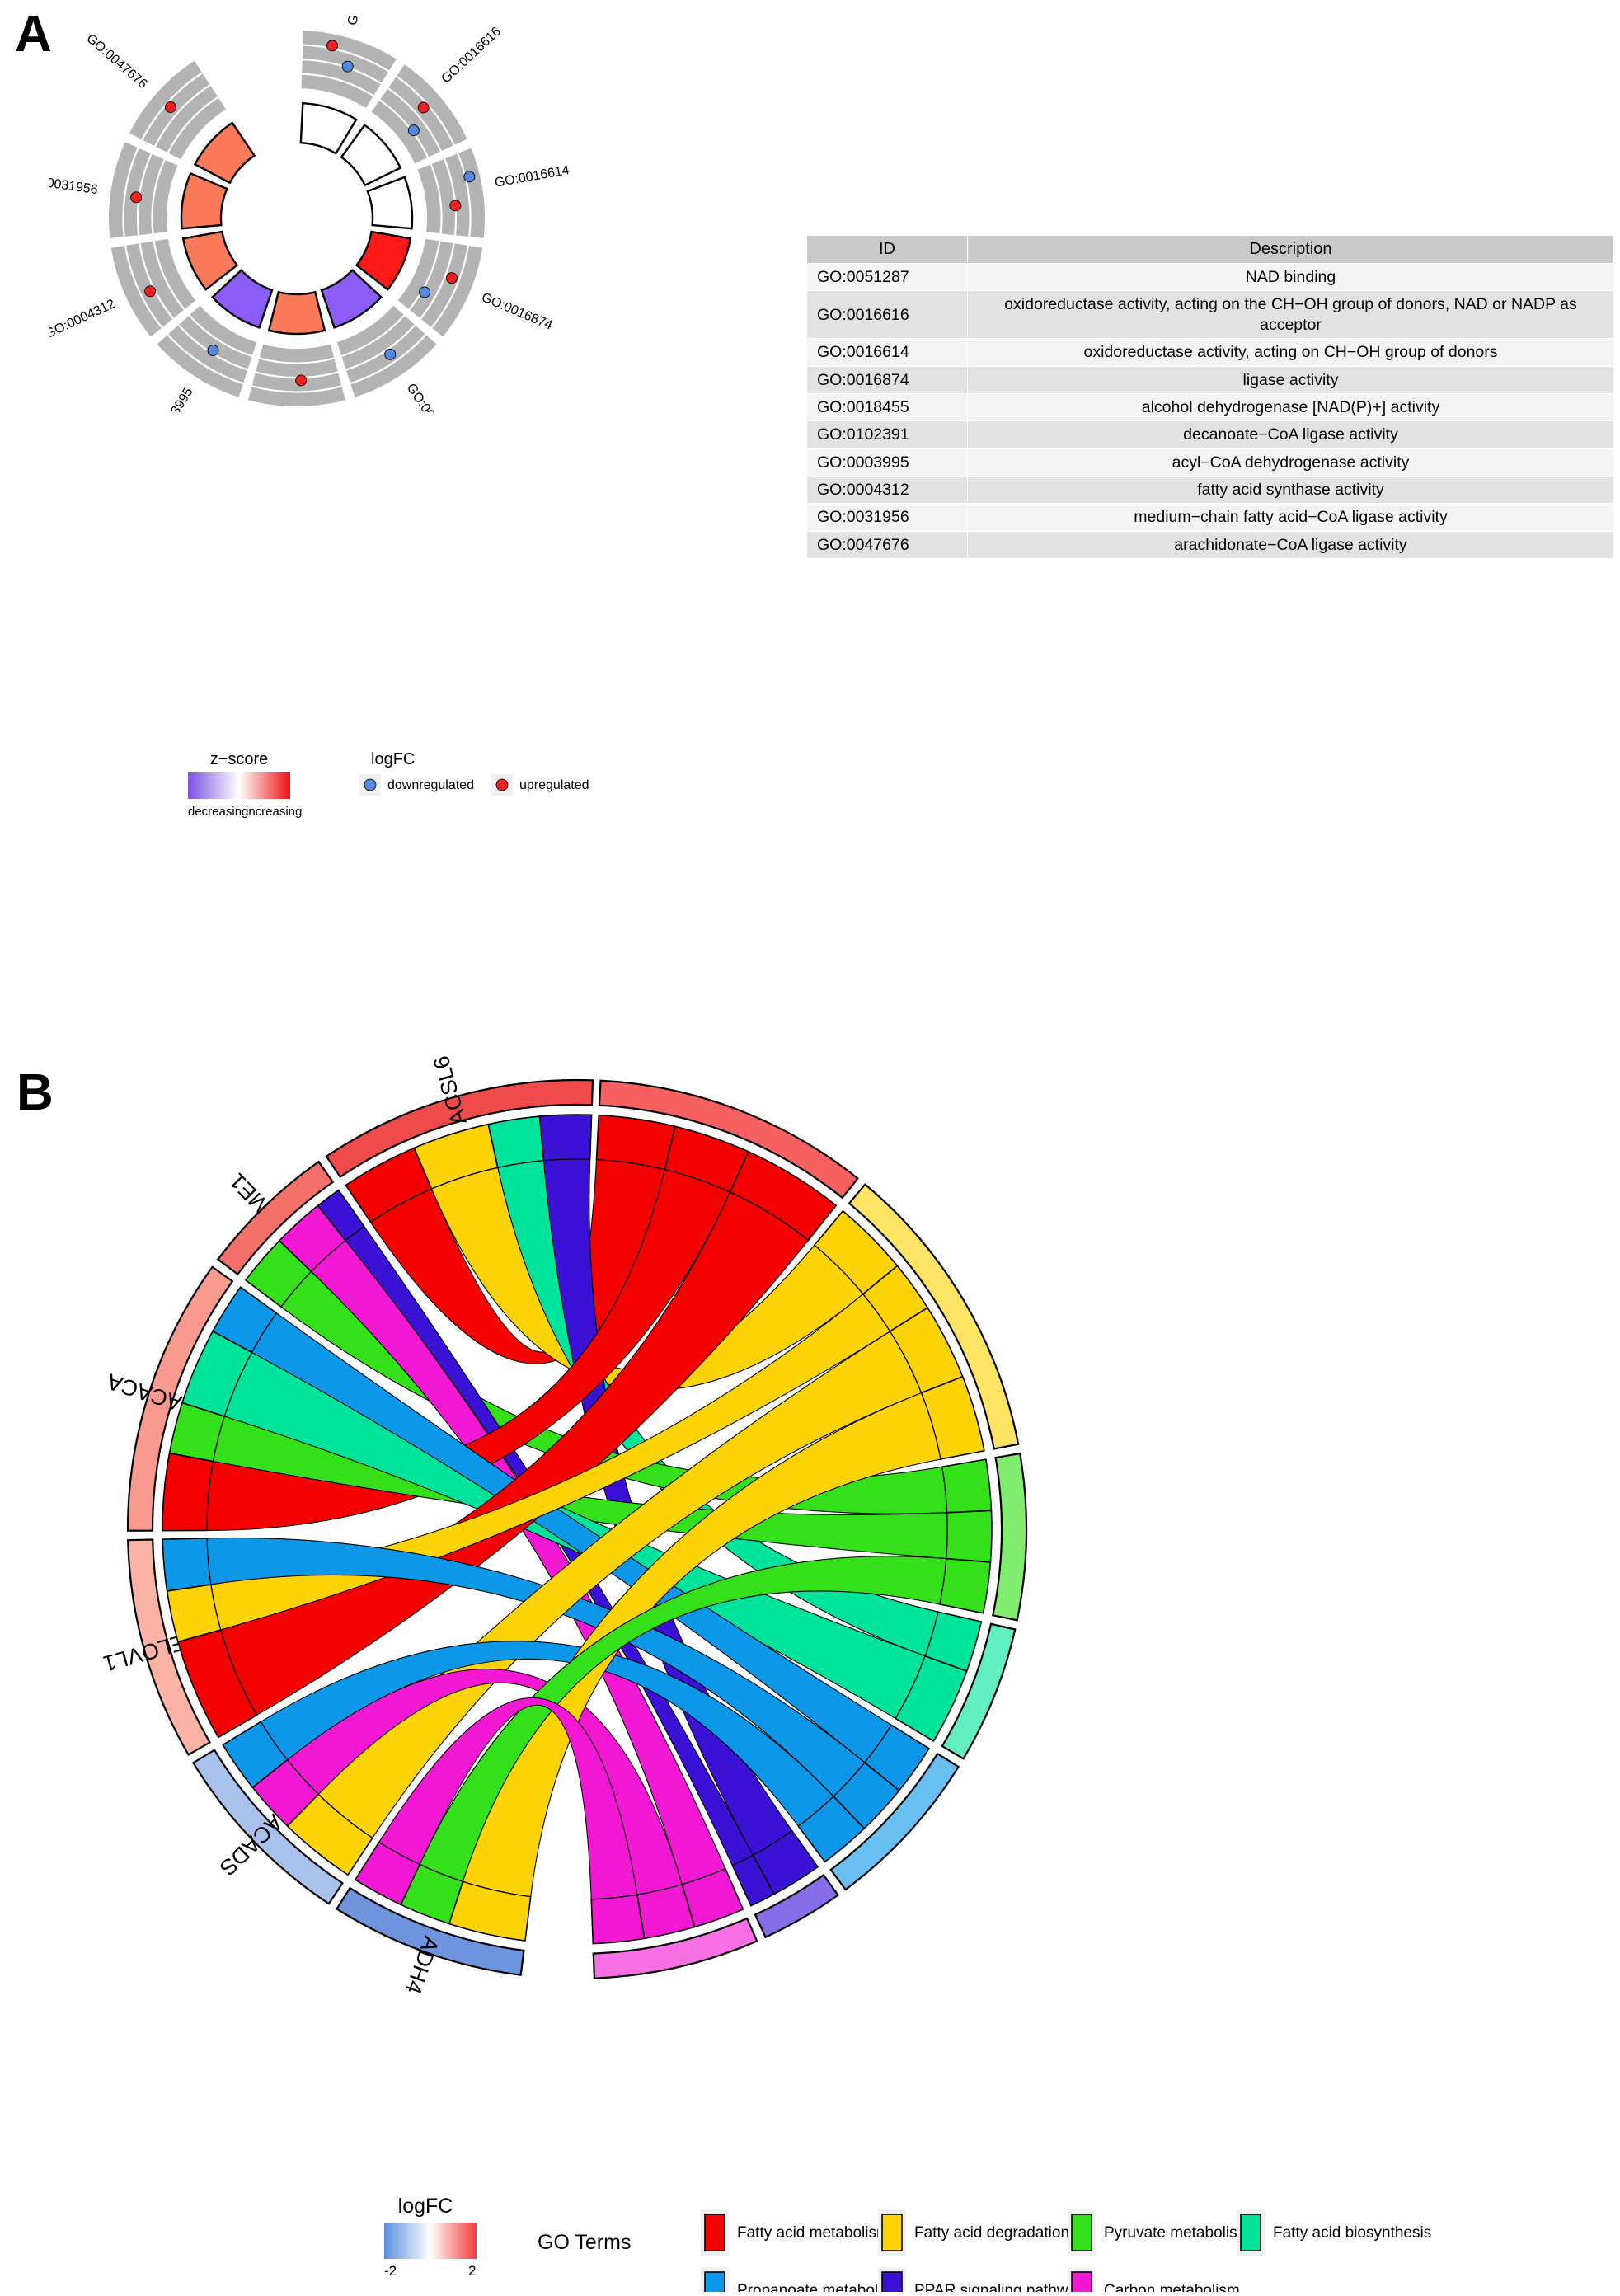 The height and width of the screenshot is (2296, 1620). What do you see at coordinates (992, 2233) in the screenshot?
I see `legend-label: Fatty acid degradation` at bounding box center [992, 2233].